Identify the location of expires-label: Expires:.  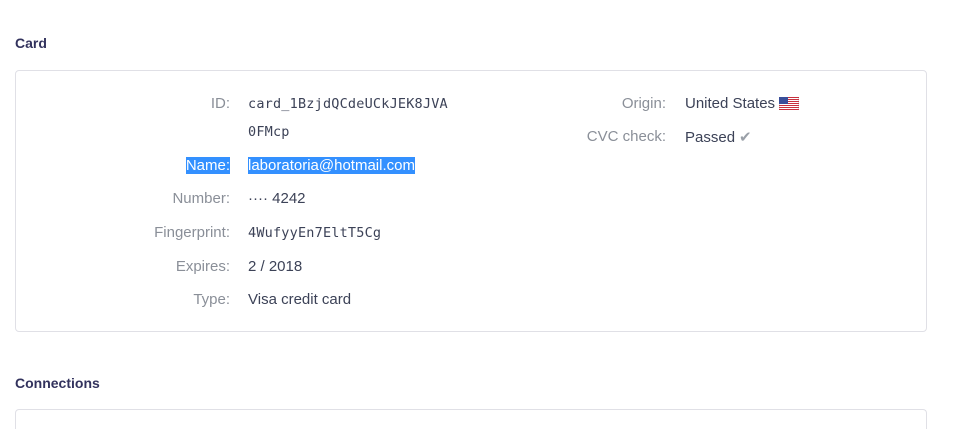
(202, 266).